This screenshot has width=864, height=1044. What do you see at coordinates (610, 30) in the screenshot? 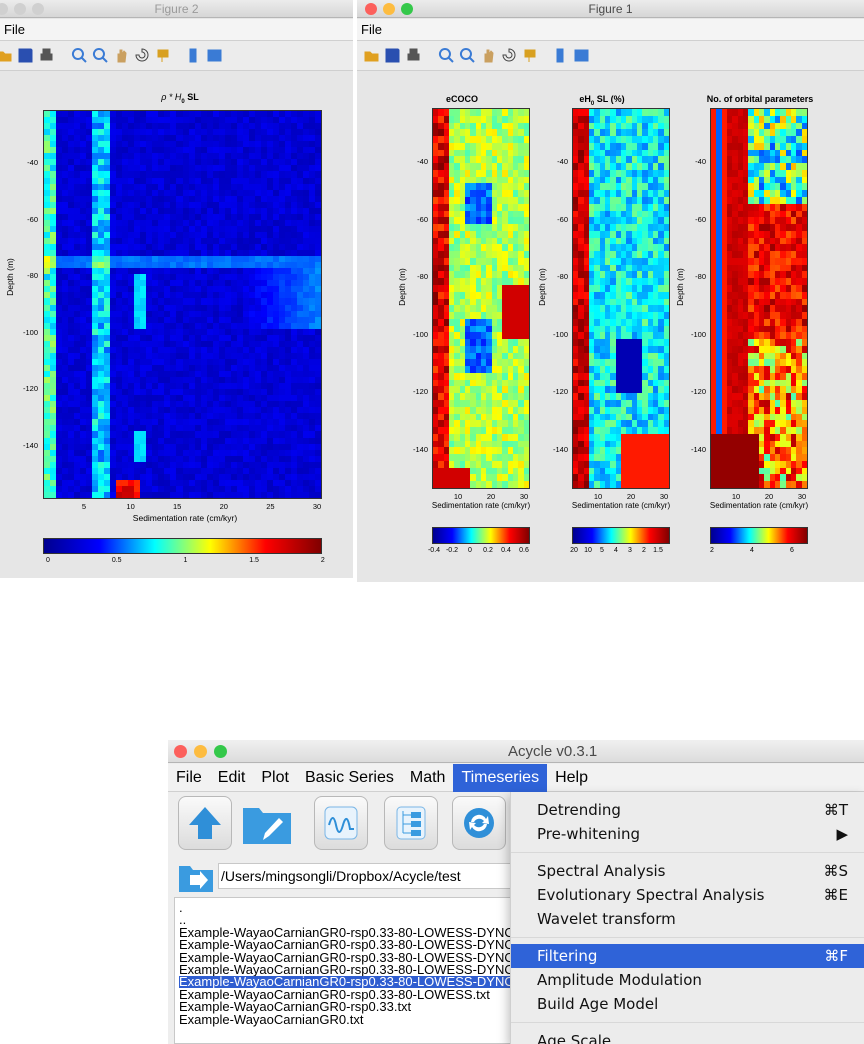
I see `figure1-menubar: File` at bounding box center [610, 30].